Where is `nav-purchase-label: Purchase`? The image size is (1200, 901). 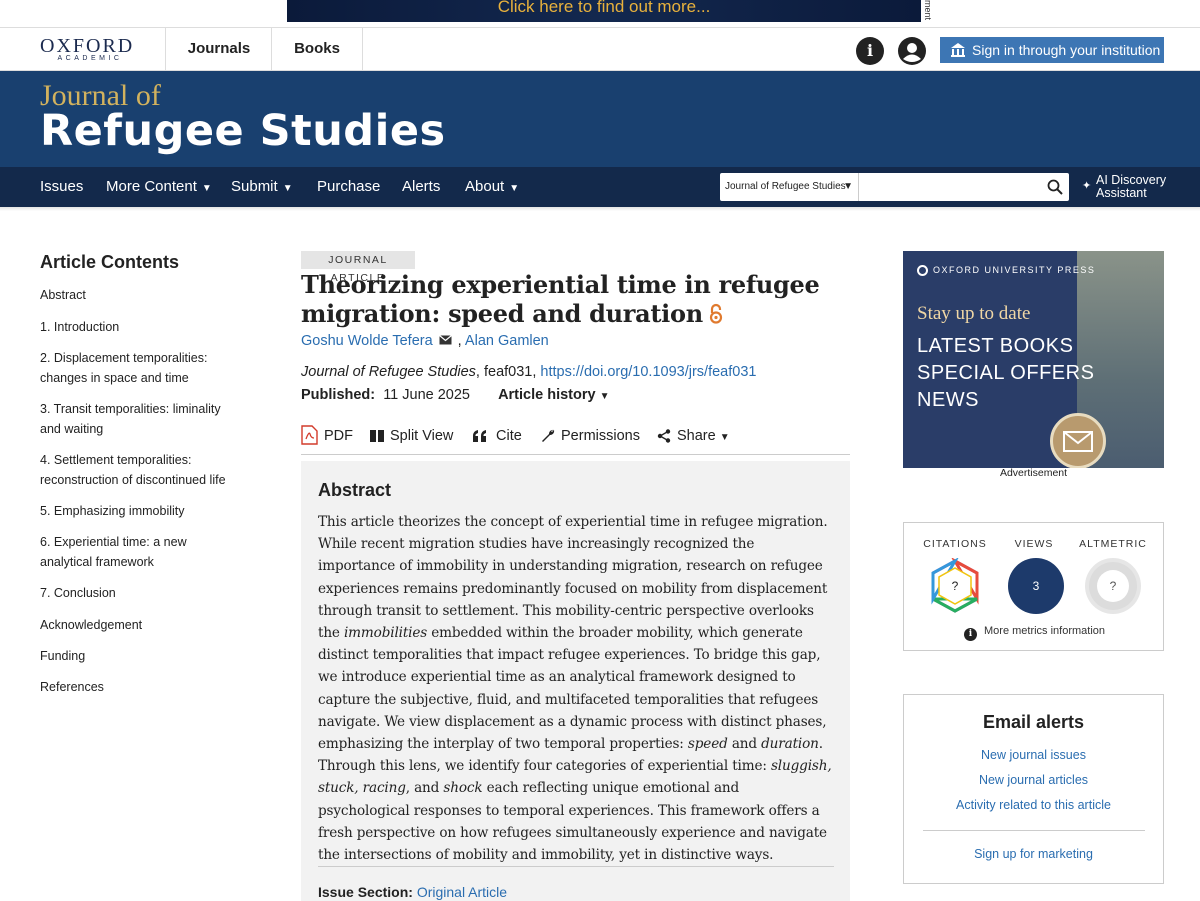
nav-purchase-label: Purchase is located at coordinates (349, 186).